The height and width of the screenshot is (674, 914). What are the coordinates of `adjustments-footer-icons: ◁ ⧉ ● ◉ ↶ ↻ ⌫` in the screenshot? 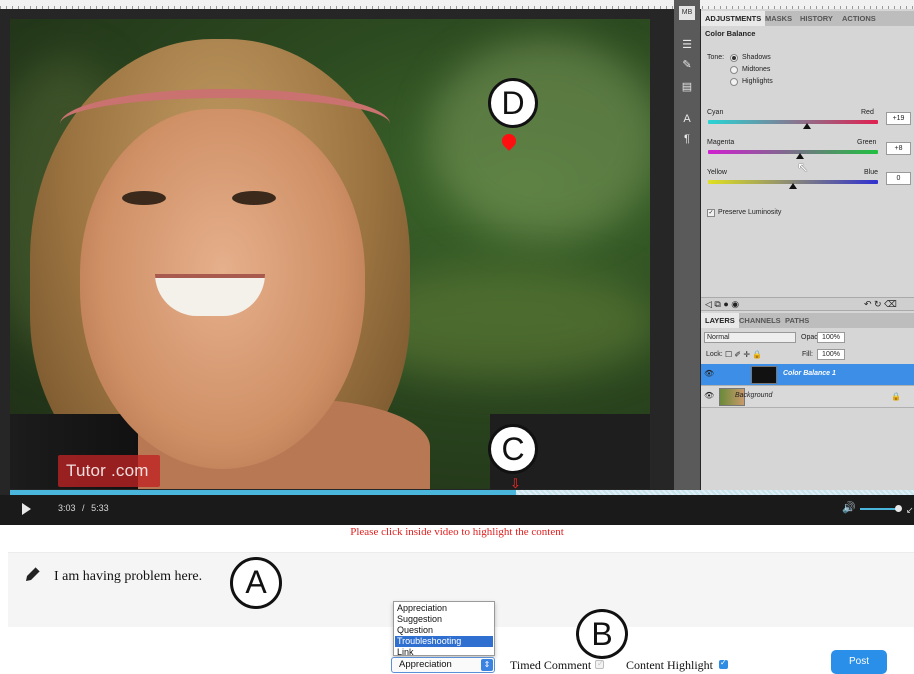 It's located at (807, 304).